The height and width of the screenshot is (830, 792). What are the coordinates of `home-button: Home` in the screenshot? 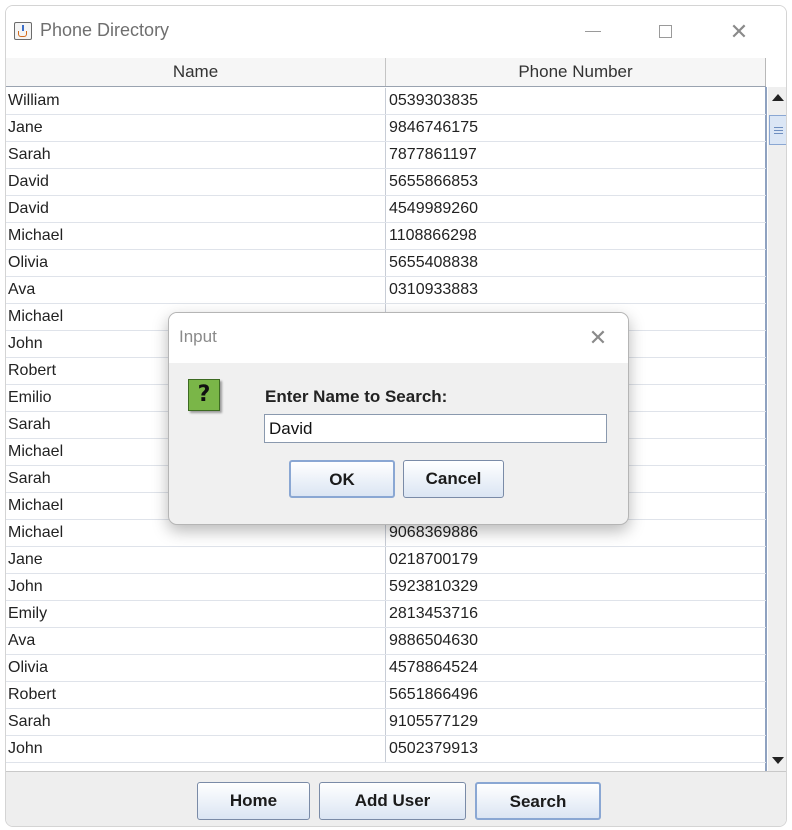 It's located at (253, 801).